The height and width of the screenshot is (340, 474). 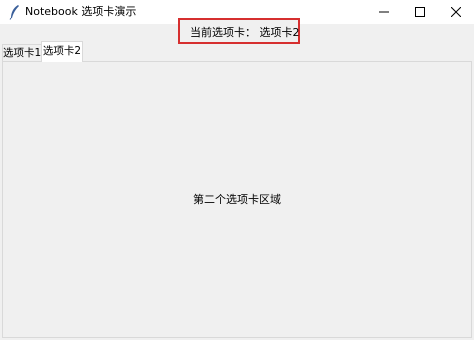 I want to click on maximize-icon, so click(x=420, y=12).